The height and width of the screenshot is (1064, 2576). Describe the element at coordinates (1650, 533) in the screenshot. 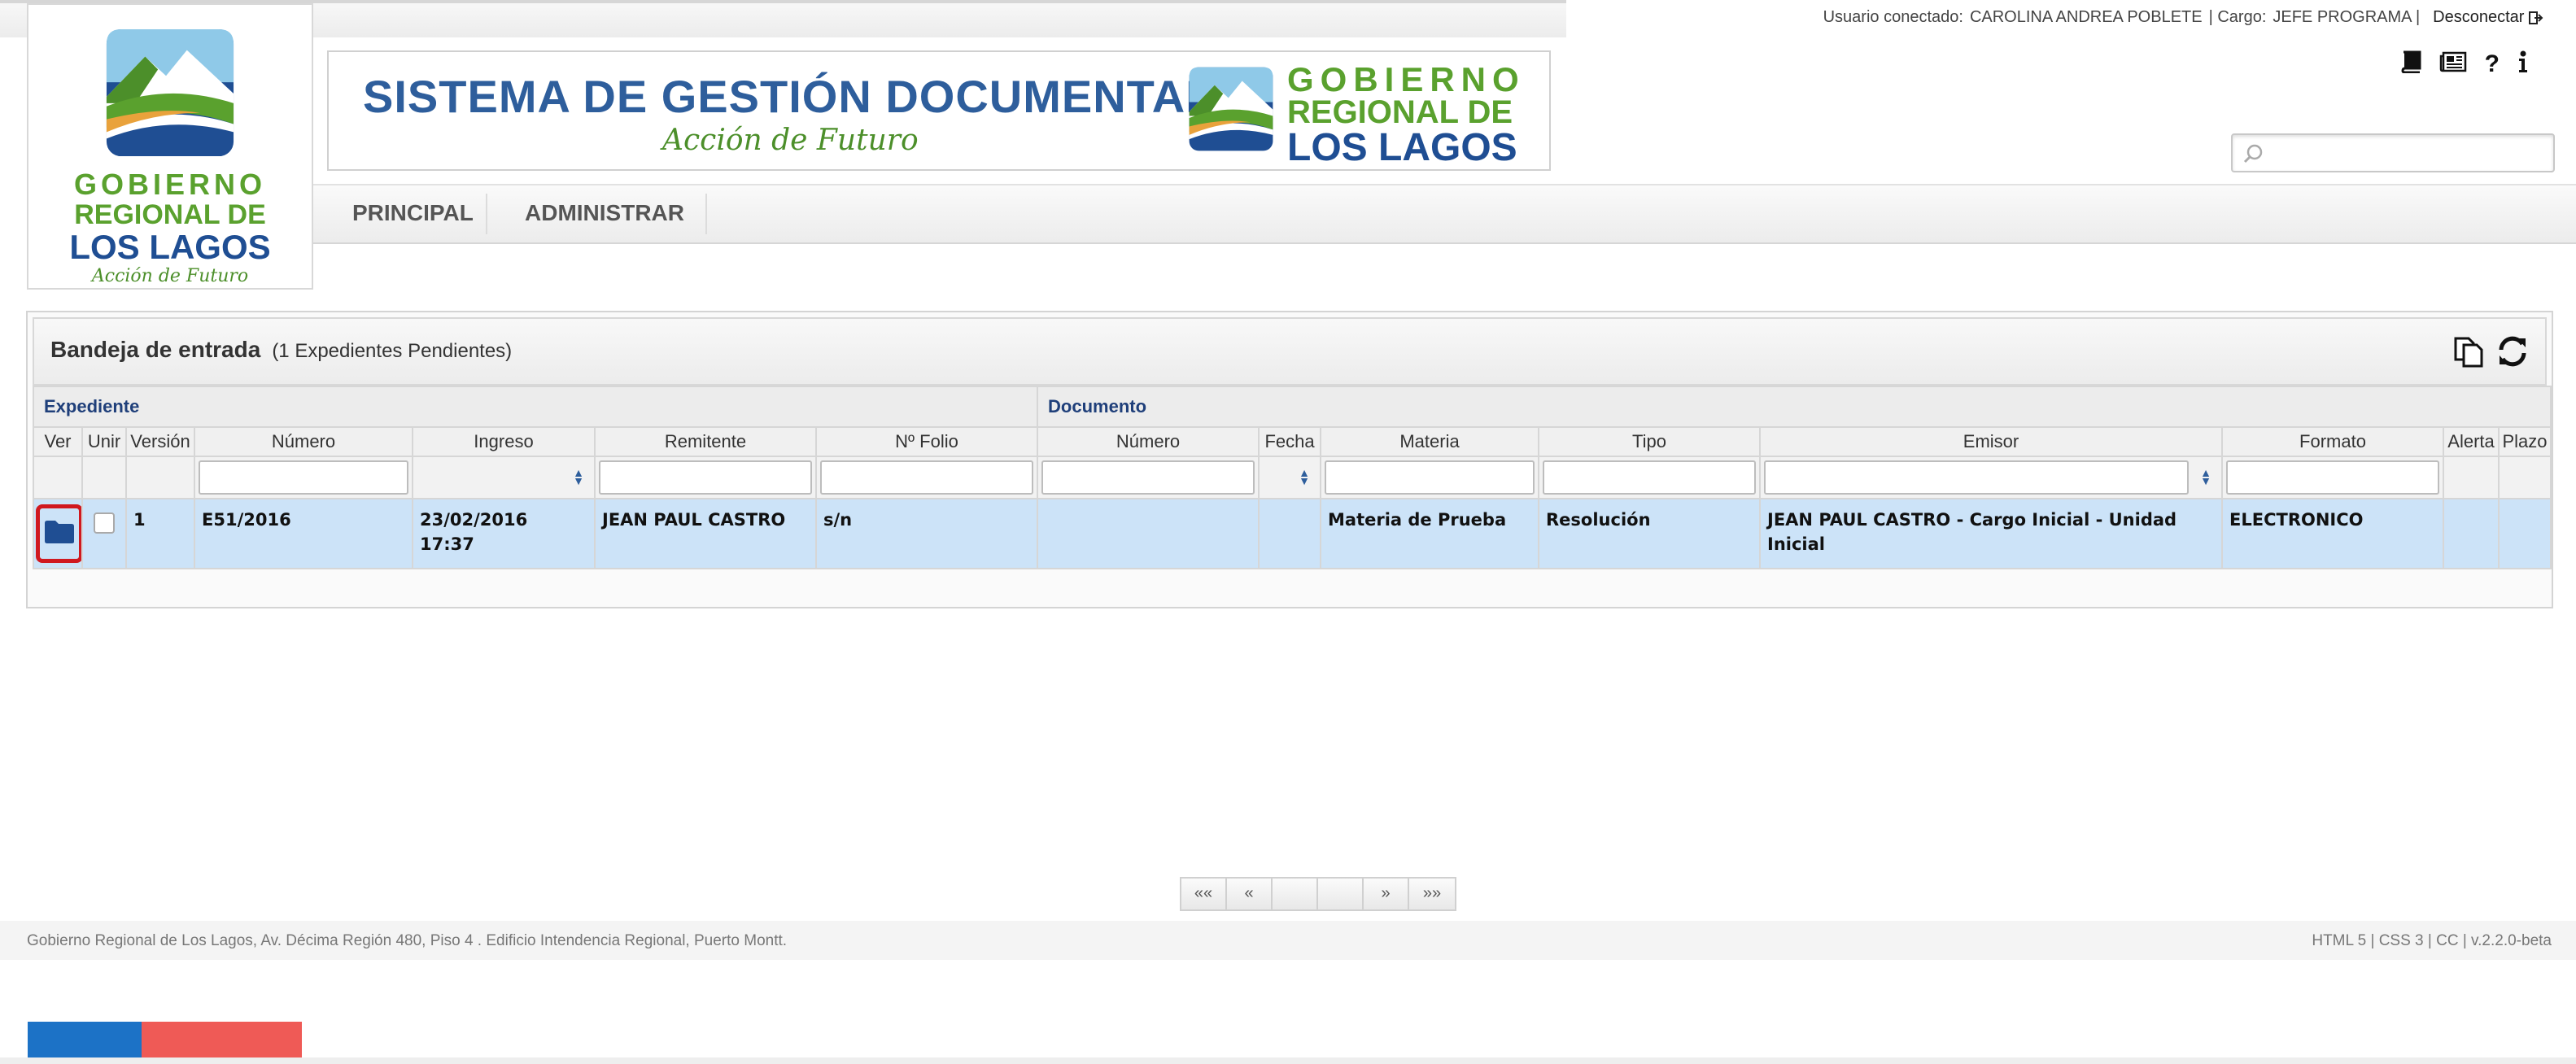

I see `cell-tipo: Resolución` at that location.